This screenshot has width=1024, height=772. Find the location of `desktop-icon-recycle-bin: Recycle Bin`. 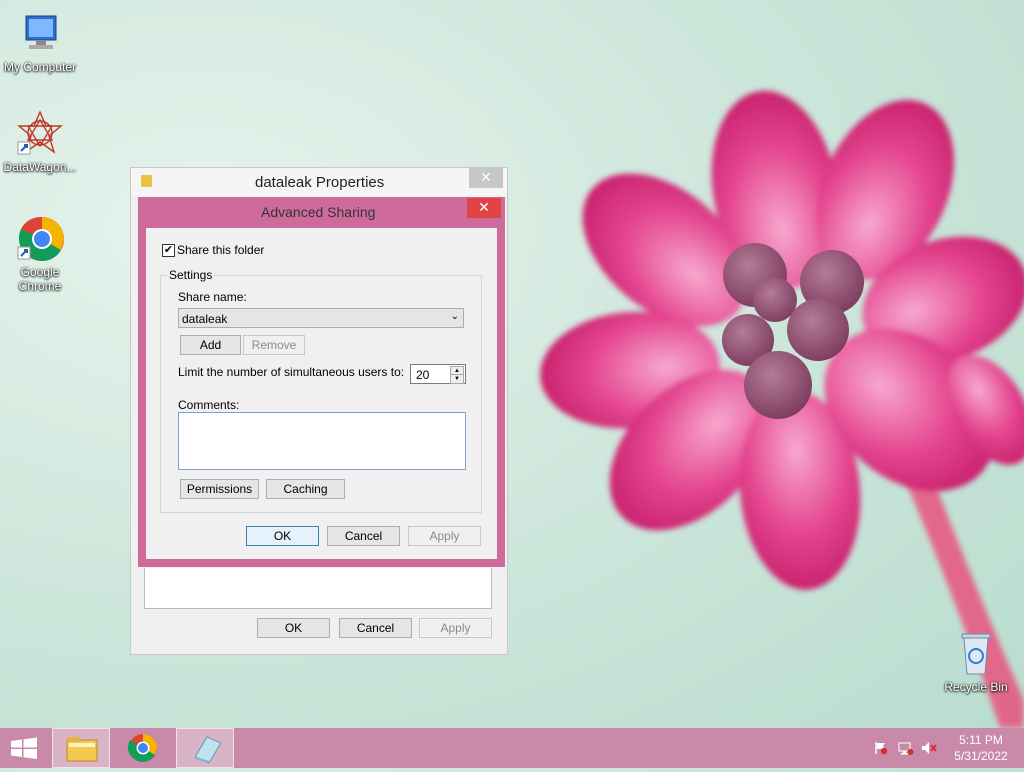

desktop-icon-recycle-bin: Recycle Bin is located at coordinates (976, 662).